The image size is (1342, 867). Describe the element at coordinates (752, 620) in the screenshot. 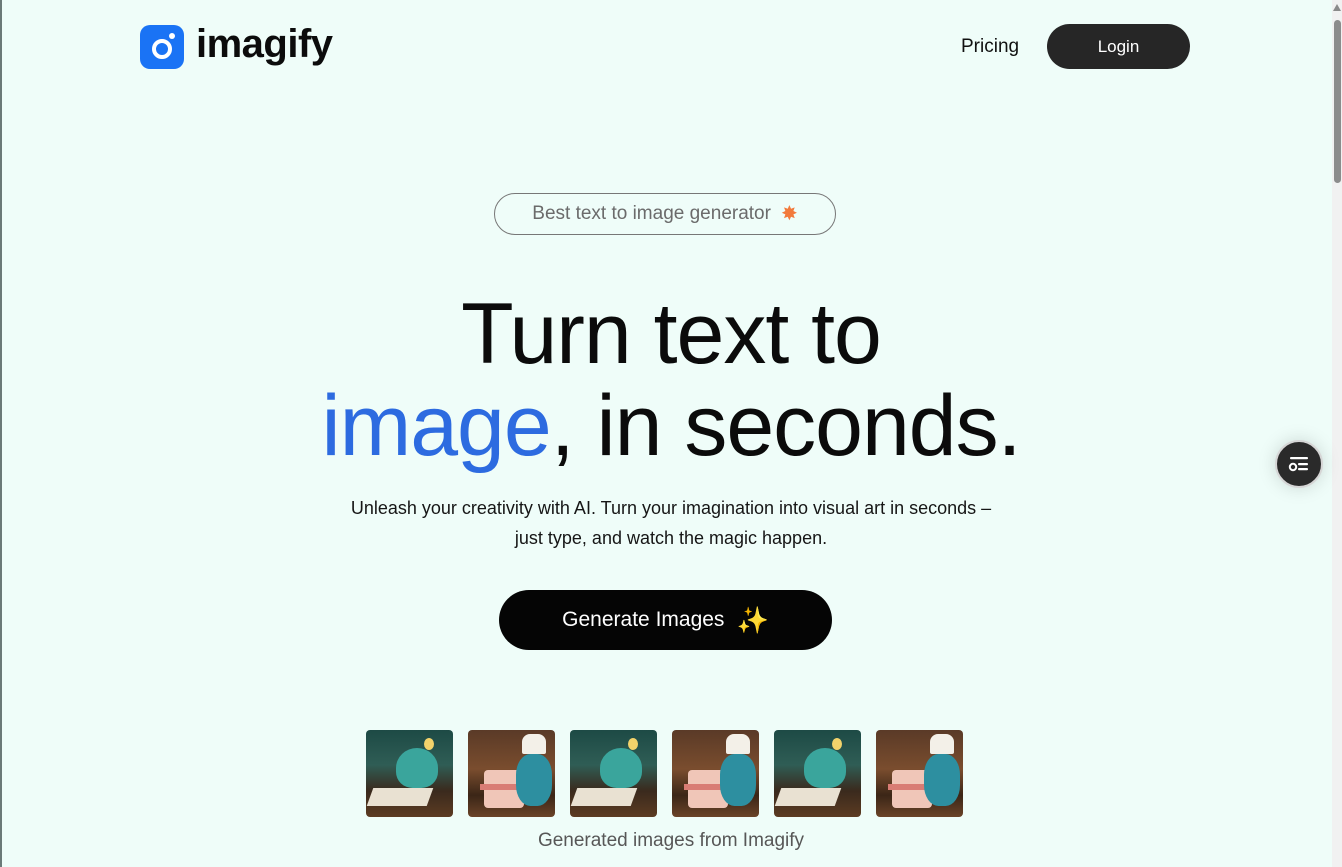

I see `sparkle-icon: ✨` at that location.